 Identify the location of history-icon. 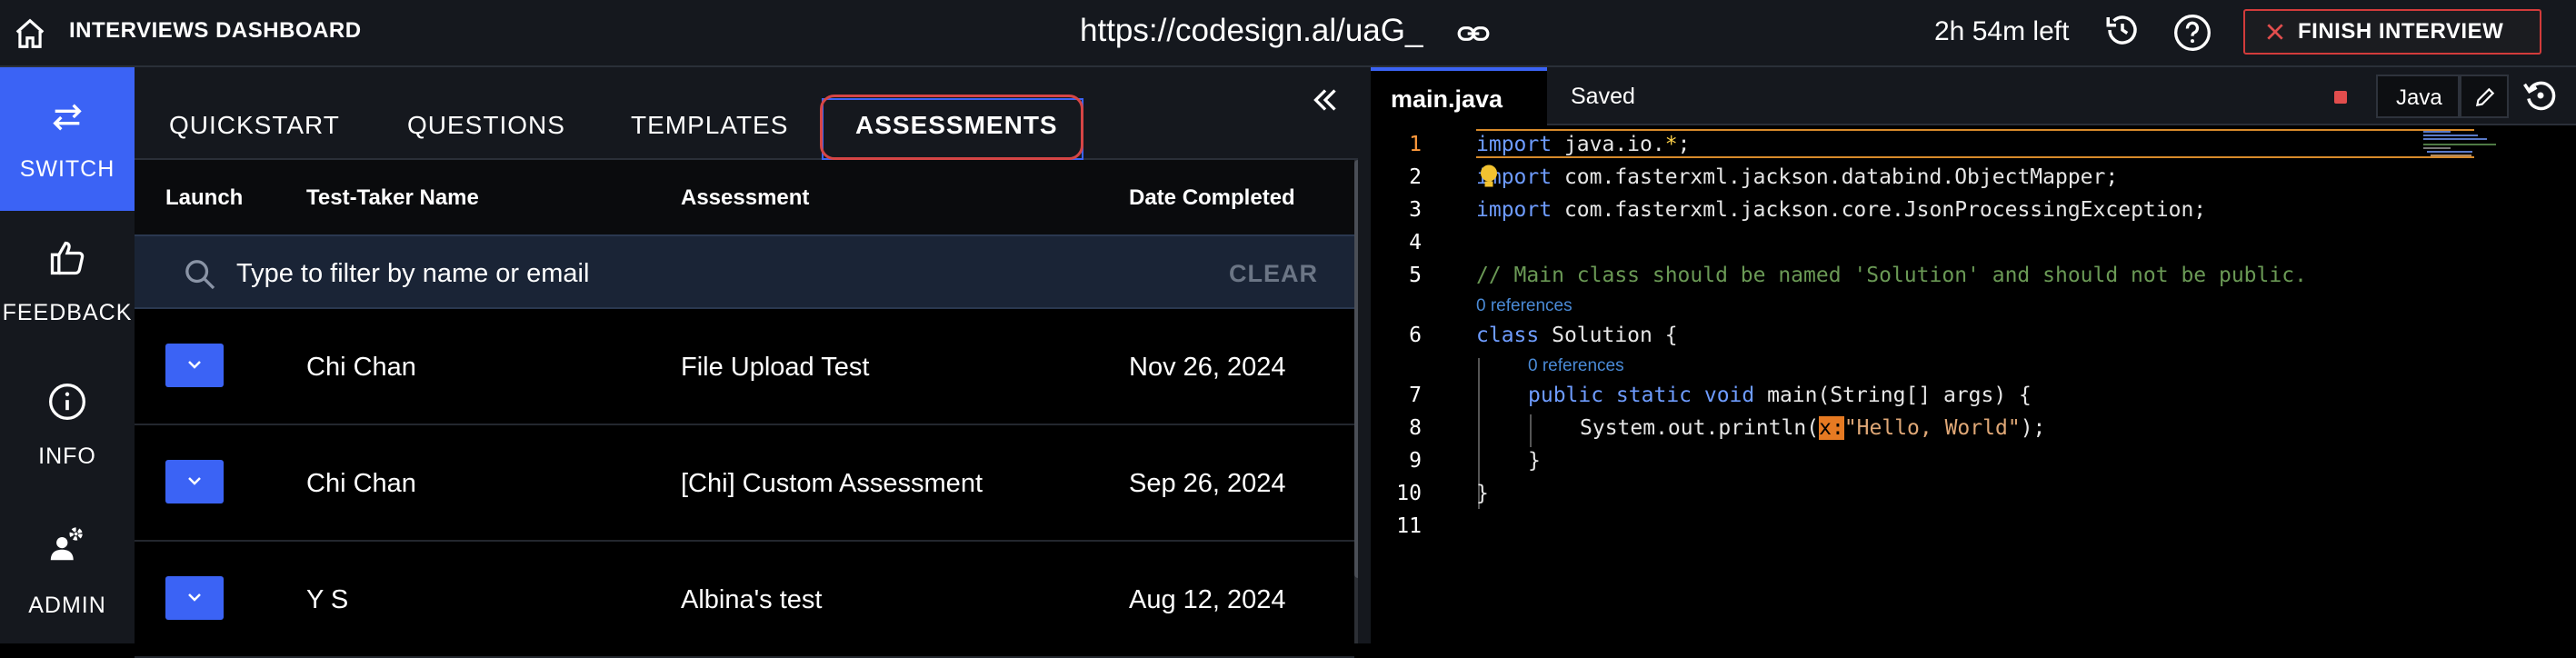
(2122, 30).